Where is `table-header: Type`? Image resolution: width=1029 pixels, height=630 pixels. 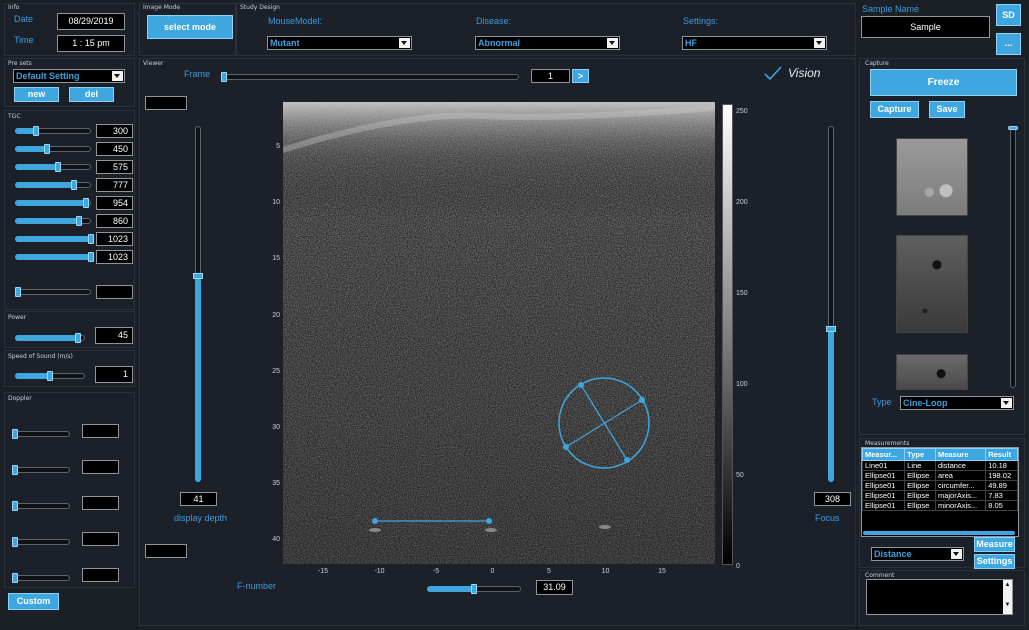
table-header: Type is located at coordinates (920, 454).